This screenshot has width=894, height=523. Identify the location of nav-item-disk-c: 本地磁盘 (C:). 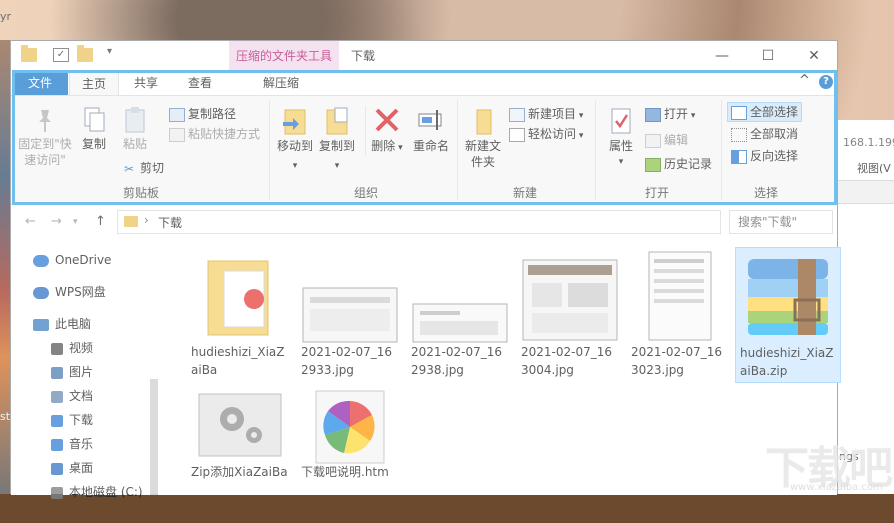
(97, 492).